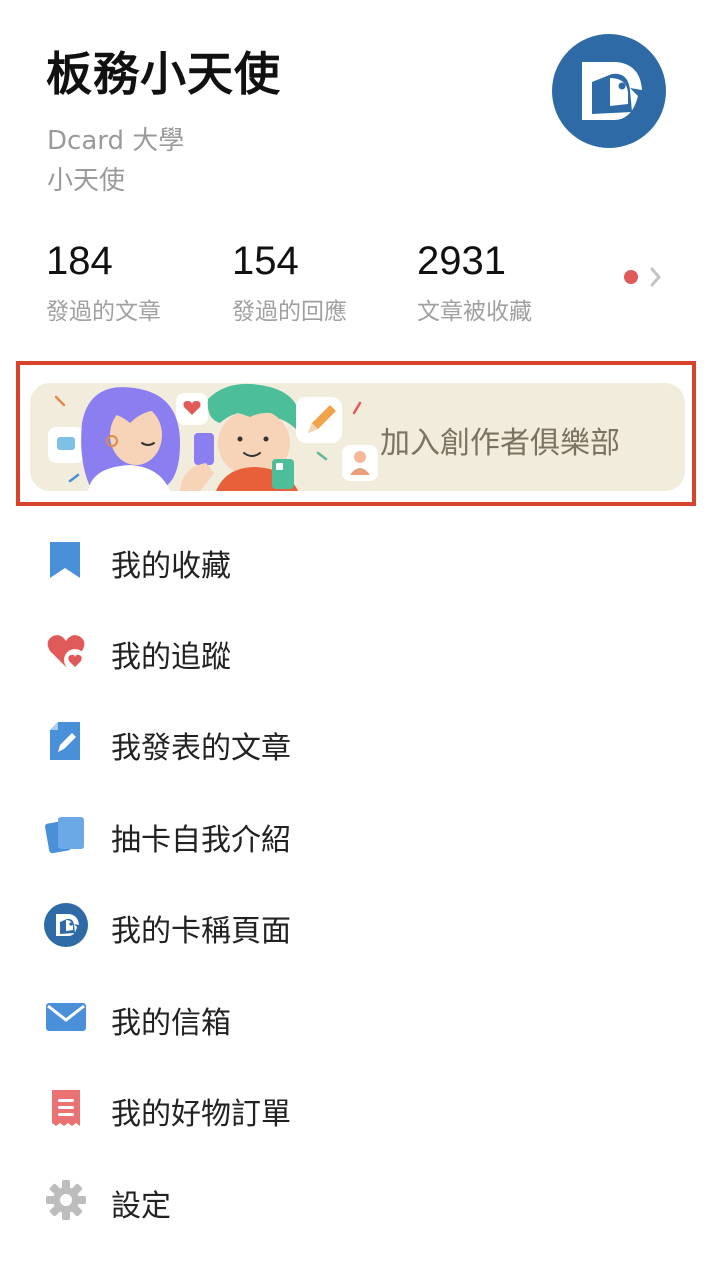  What do you see at coordinates (474, 312) in the screenshot?
I see `stat-label: 文章被收藏` at bounding box center [474, 312].